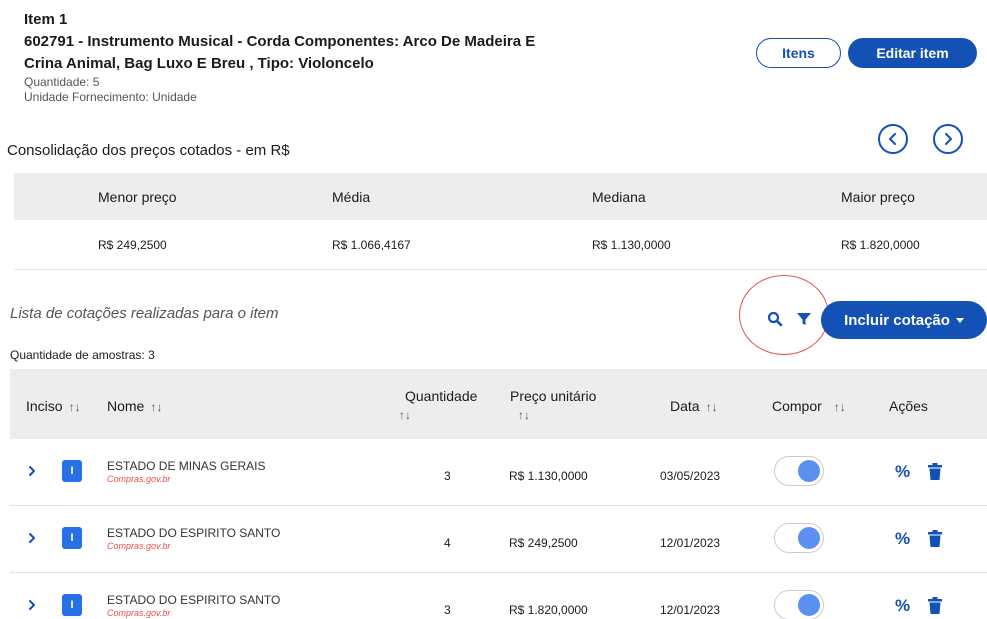 The width and height of the screenshot is (987, 619). Describe the element at coordinates (438, 405) in the screenshot. I see `column-quantidade: Quantidade ↑↓` at that location.